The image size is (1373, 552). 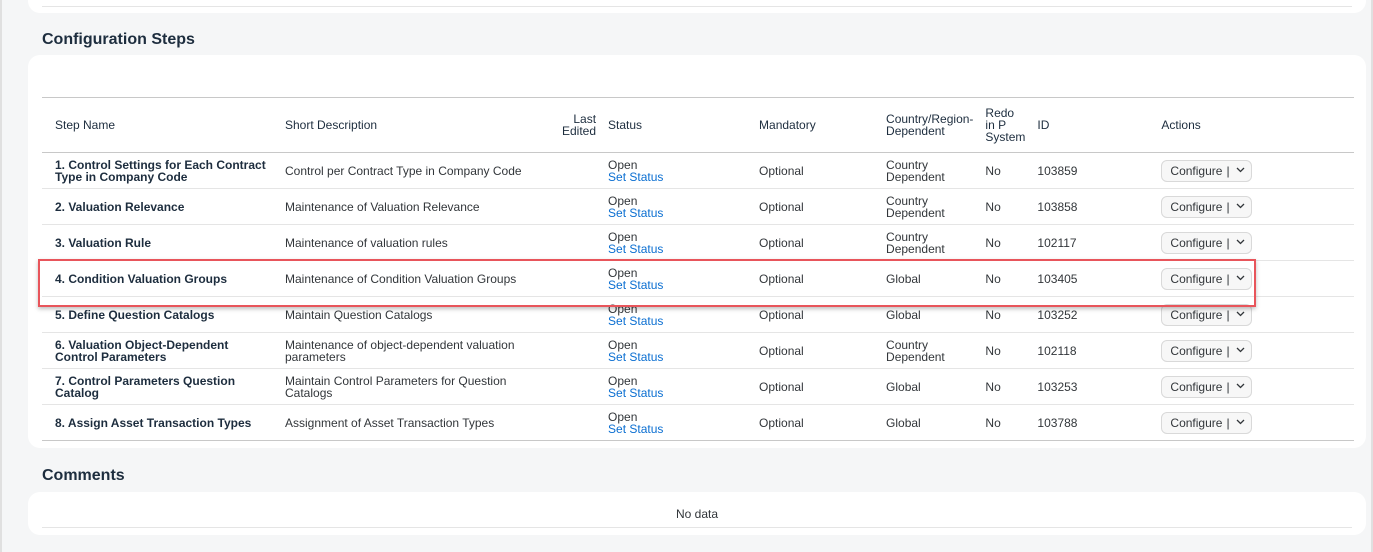 What do you see at coordinates (1057, 386) in the screenshot?
I see `step-id: 103253` at bounding box center [1057, 386].